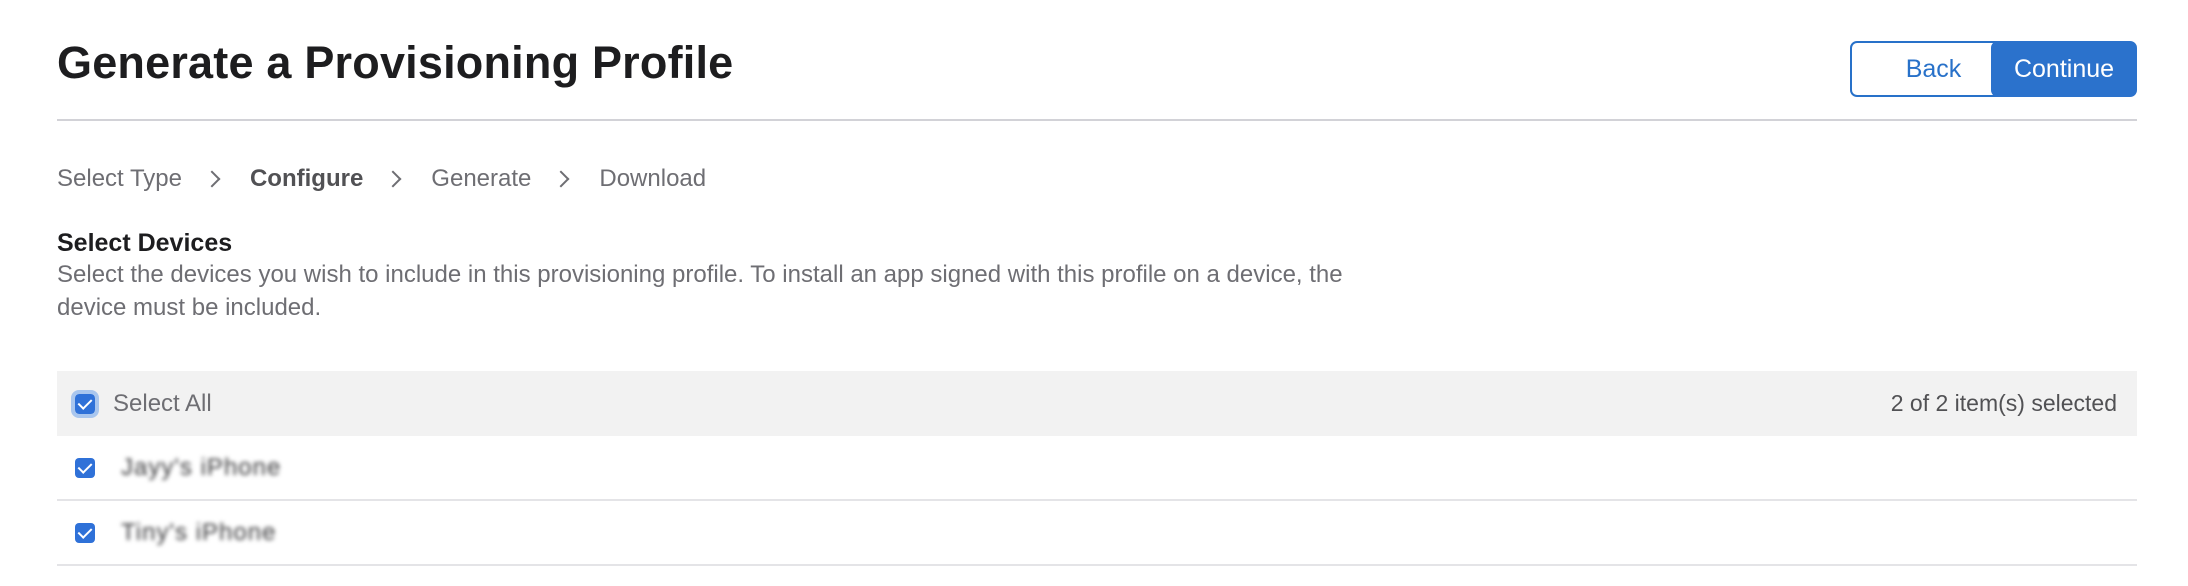  Describe the element at coordinates (201, 467) in the screenshot. I see `device-name: Jayy's iPhone` at that location.